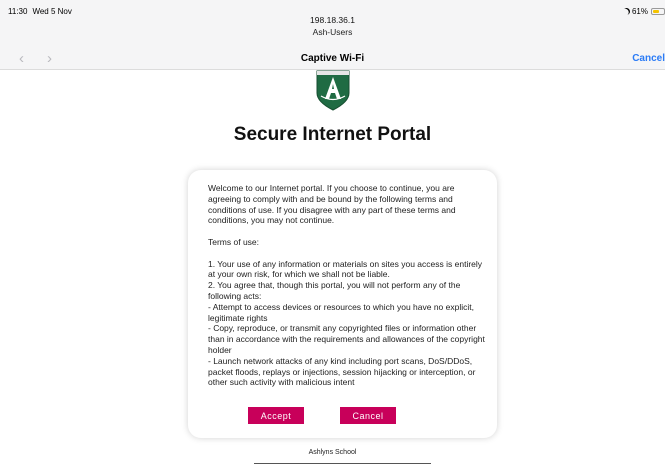  What do you see at coordinates (332, 20) in the screenshot?
I see `portal-ip-address: 198.18.36.1` at bounding box center [332, 20].